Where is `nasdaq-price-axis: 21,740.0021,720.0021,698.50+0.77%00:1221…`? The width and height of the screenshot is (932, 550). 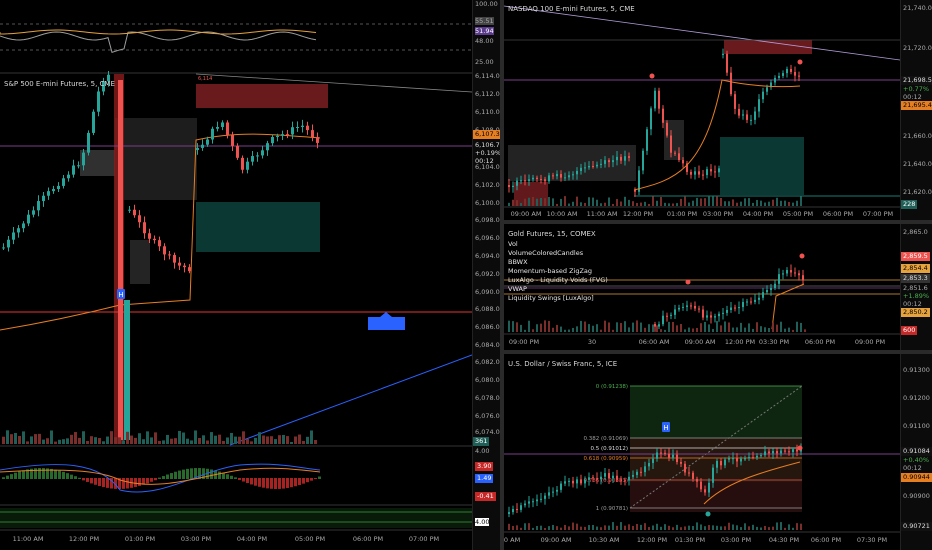 nasdaq-price-axis: 21,740.0021,720.0021,698.50+0.77%00:1221… is located at coordinates (916, 110).